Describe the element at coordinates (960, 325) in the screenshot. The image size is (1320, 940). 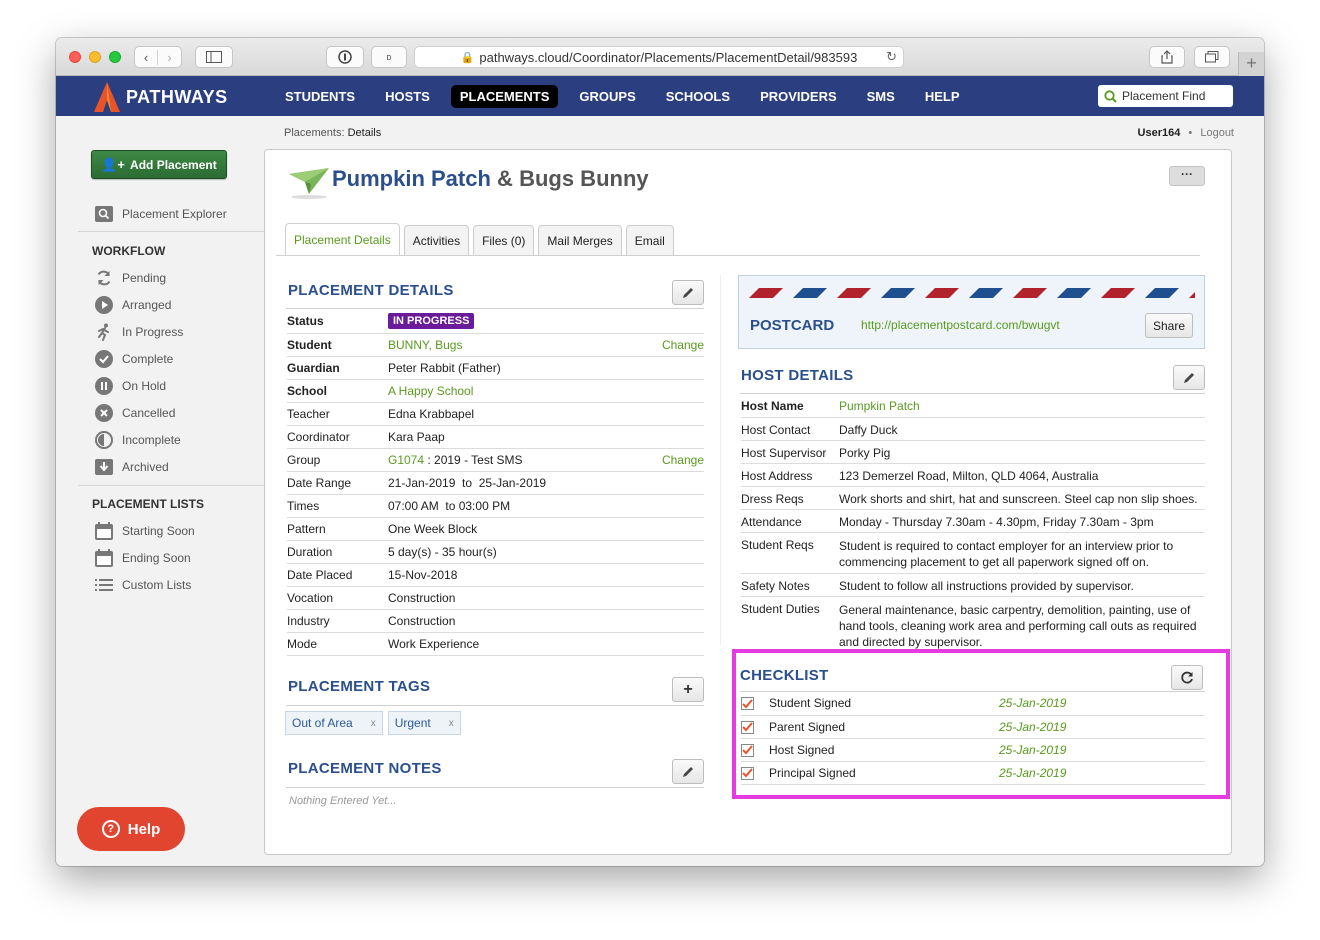
I see `postcard-url-link: http://placementpostcard.com/bwugvt` at that location.